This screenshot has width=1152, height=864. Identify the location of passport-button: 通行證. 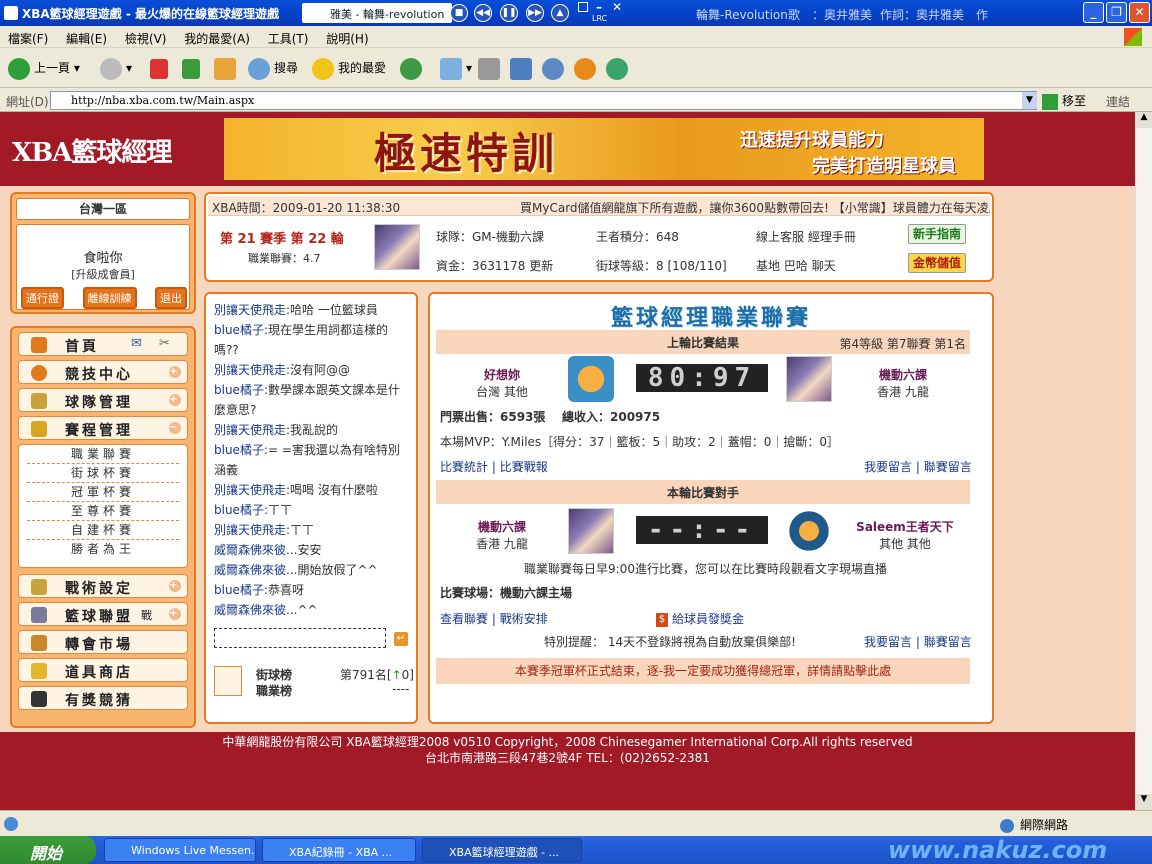
(42, 298).